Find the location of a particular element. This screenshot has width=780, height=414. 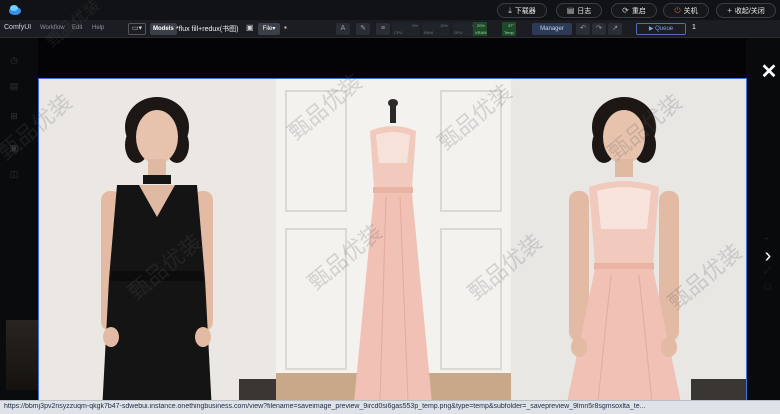

save-icon: ▪ is located at coordinates (285, 27).